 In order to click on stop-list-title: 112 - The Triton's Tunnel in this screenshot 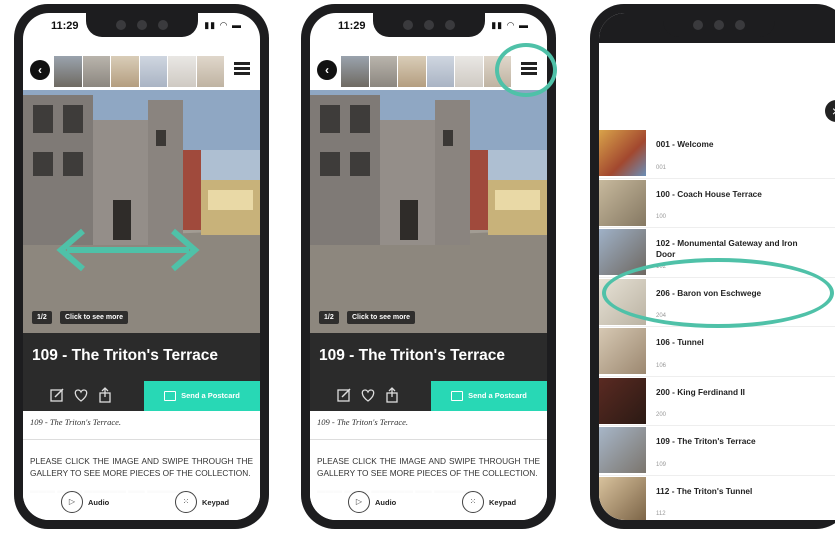, I will do `click(704, 490)`.